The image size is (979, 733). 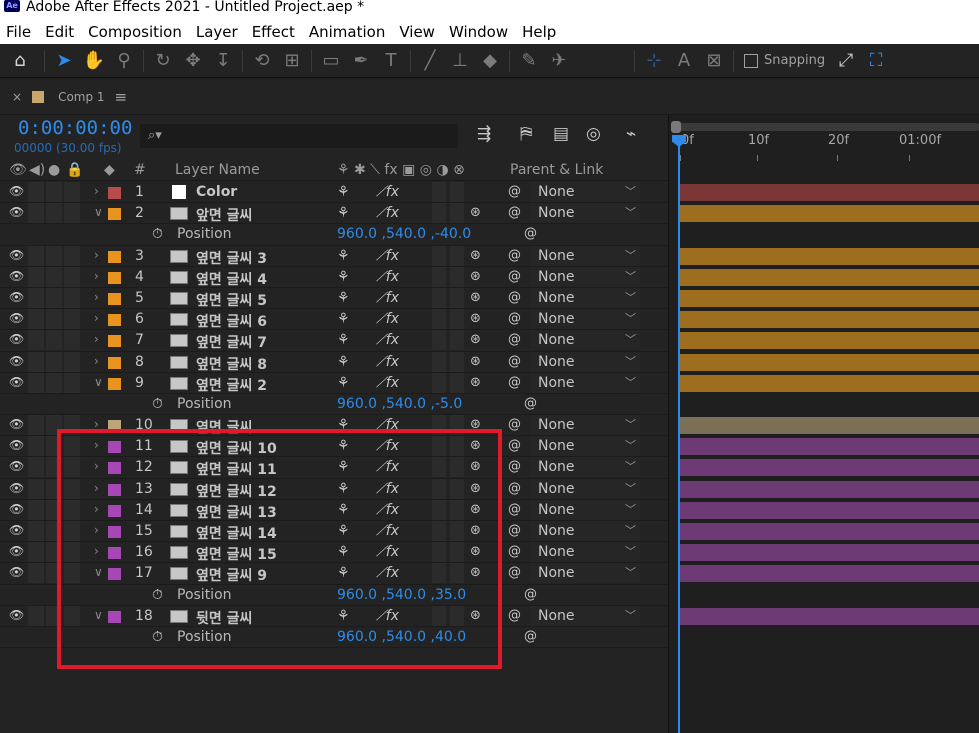 I want to click on eraser-tool: ◆, so click(x=490, y=61).